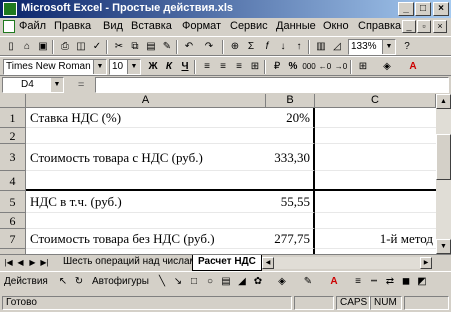 The height and width of the screenshot is (312, 451). What do you see at coordinates (258, 282) in the screenshot?
I see `clipart-icon: ✿` at bounding box center [258, 282].